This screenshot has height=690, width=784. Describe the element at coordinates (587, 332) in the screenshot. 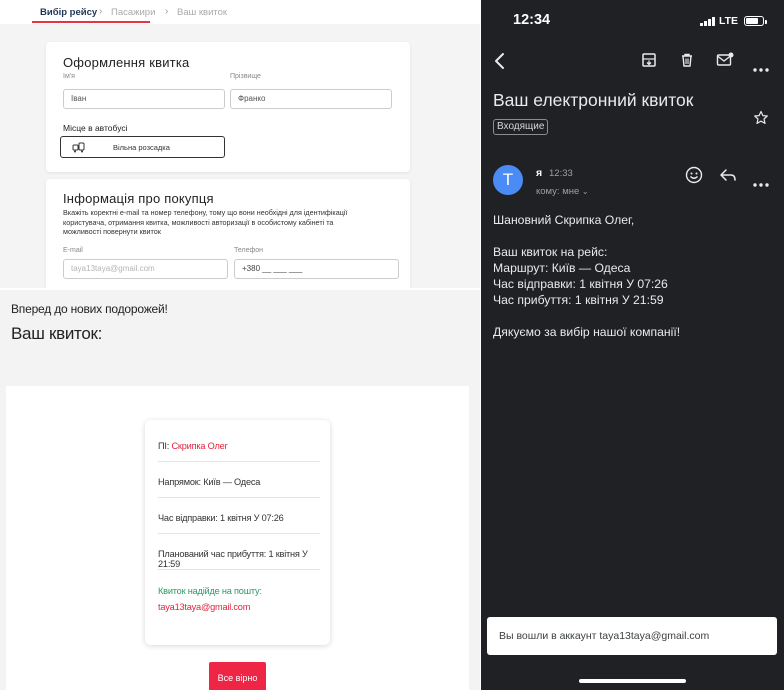

I see `body-line: Дякуємо за вибір нашої компанії!` at that location.